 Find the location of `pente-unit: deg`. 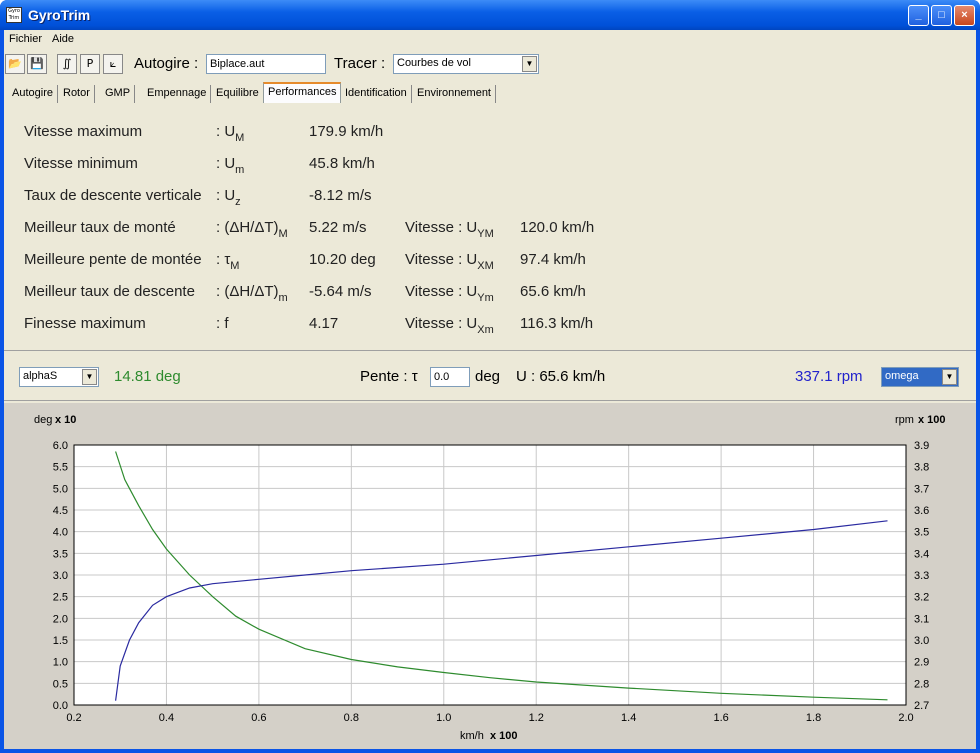

pente-unit: deg is located at coordinates (488, 376).